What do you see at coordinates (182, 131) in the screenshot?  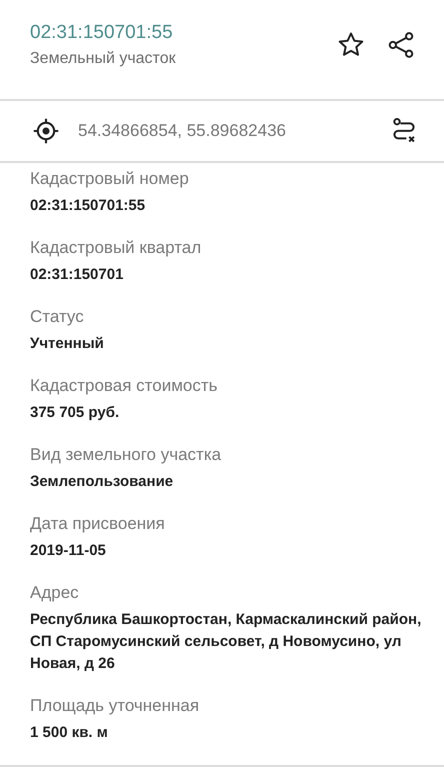 I see `coordinates-text: 54.34866854, 55.89682436` at bounding box center [182, 131].